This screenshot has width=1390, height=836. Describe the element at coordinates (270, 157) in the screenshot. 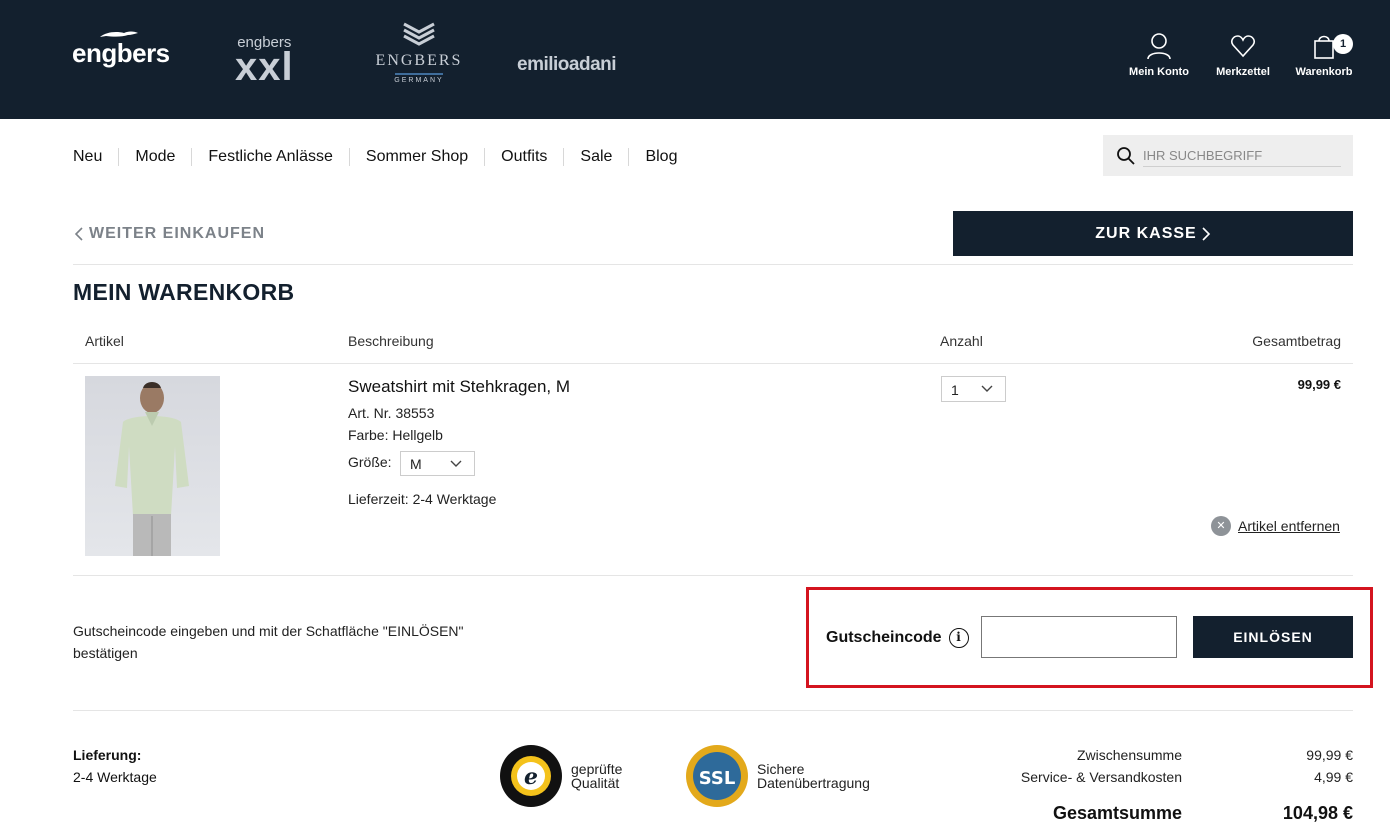

I see `nav-item-festliche-anlaesse: Festliche Anlässe` at that location.